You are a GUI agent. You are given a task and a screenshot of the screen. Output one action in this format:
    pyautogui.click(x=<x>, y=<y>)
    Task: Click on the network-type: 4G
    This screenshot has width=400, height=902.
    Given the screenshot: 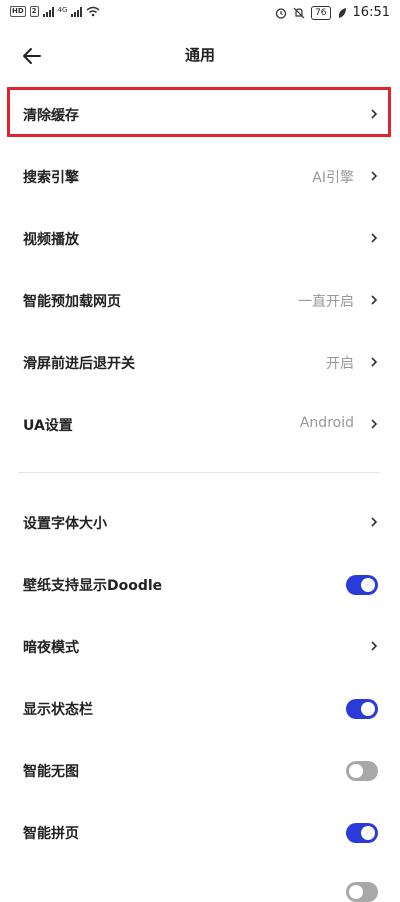 What is the action you would take?
    pyautogui.click(x=62, y=10)
    